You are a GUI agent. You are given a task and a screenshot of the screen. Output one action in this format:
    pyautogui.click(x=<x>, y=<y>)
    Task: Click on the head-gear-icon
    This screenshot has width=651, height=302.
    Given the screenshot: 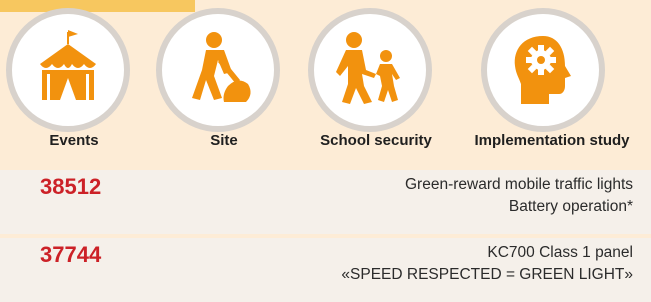 What is the action you would take?
    pyautogui.click(x=542, y=70)
    